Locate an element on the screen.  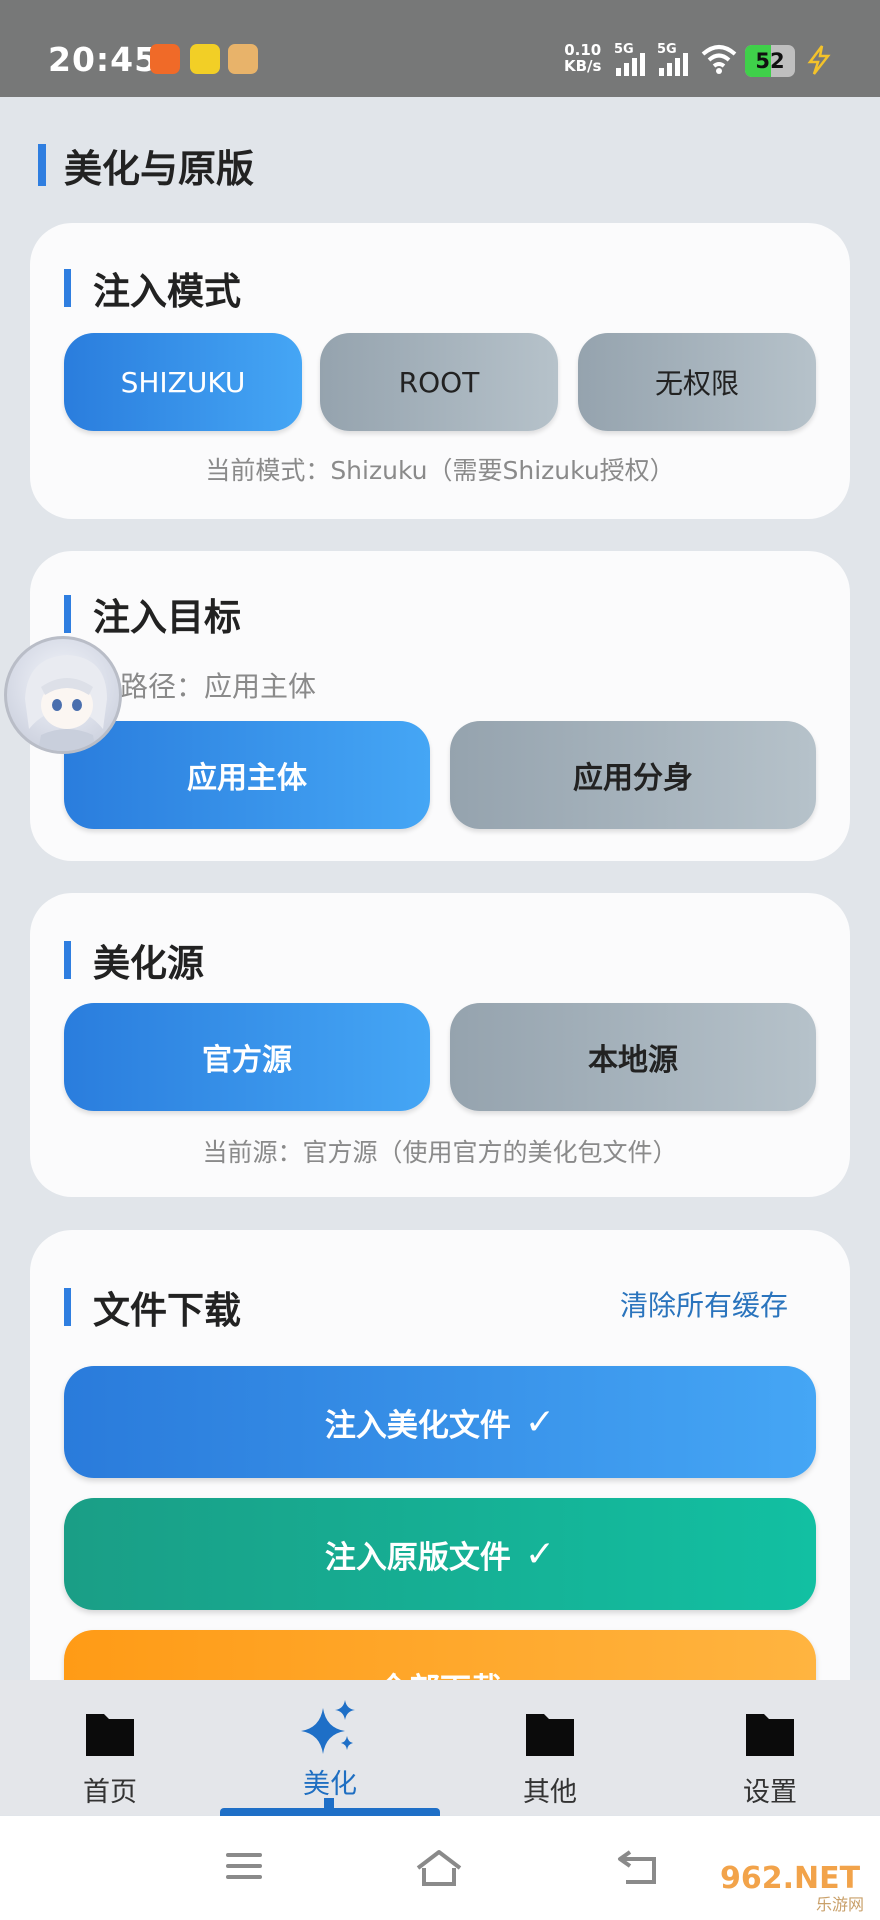
home-icon is located at coordinates (439, 1868).